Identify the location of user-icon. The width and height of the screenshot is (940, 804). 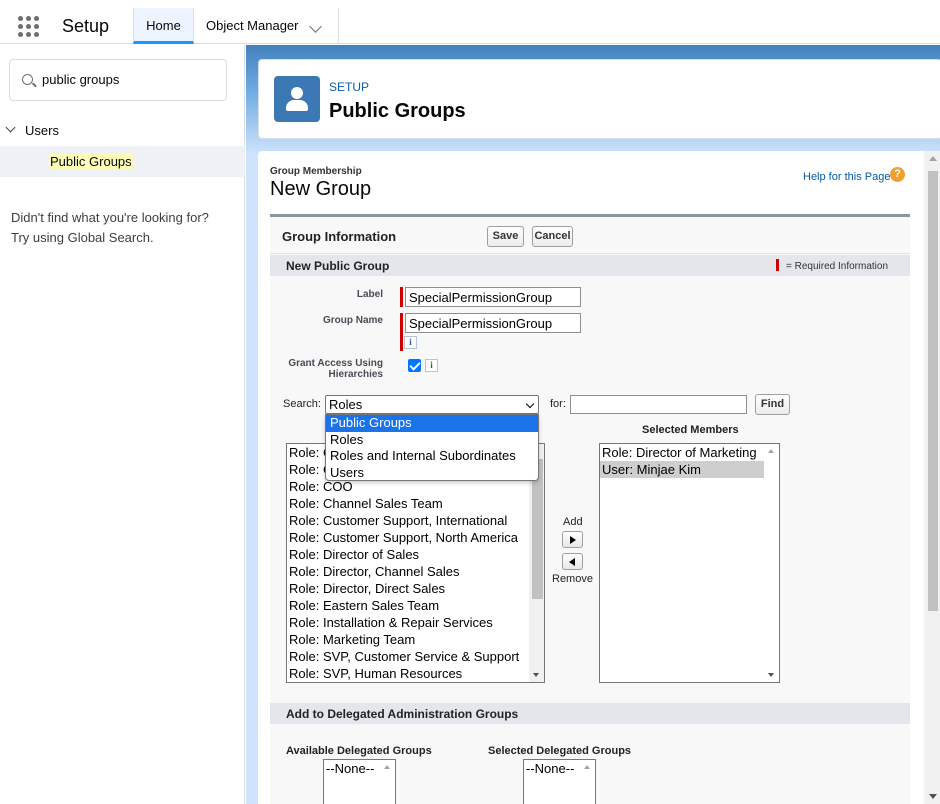
(297, 99).